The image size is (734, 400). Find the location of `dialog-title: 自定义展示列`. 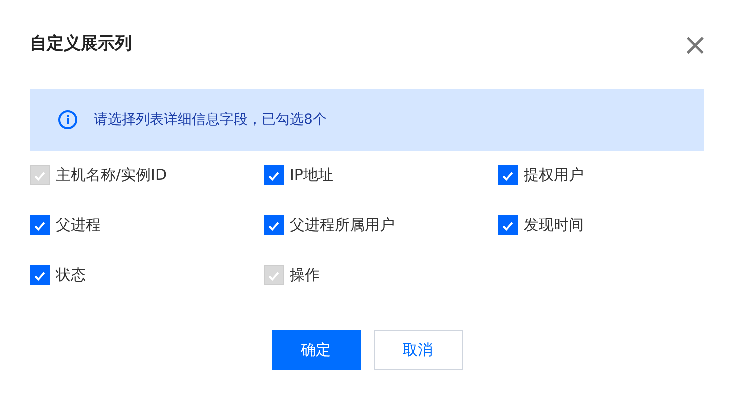

dialog-title: 自定义展示列 is located at coordinates (81, 43).